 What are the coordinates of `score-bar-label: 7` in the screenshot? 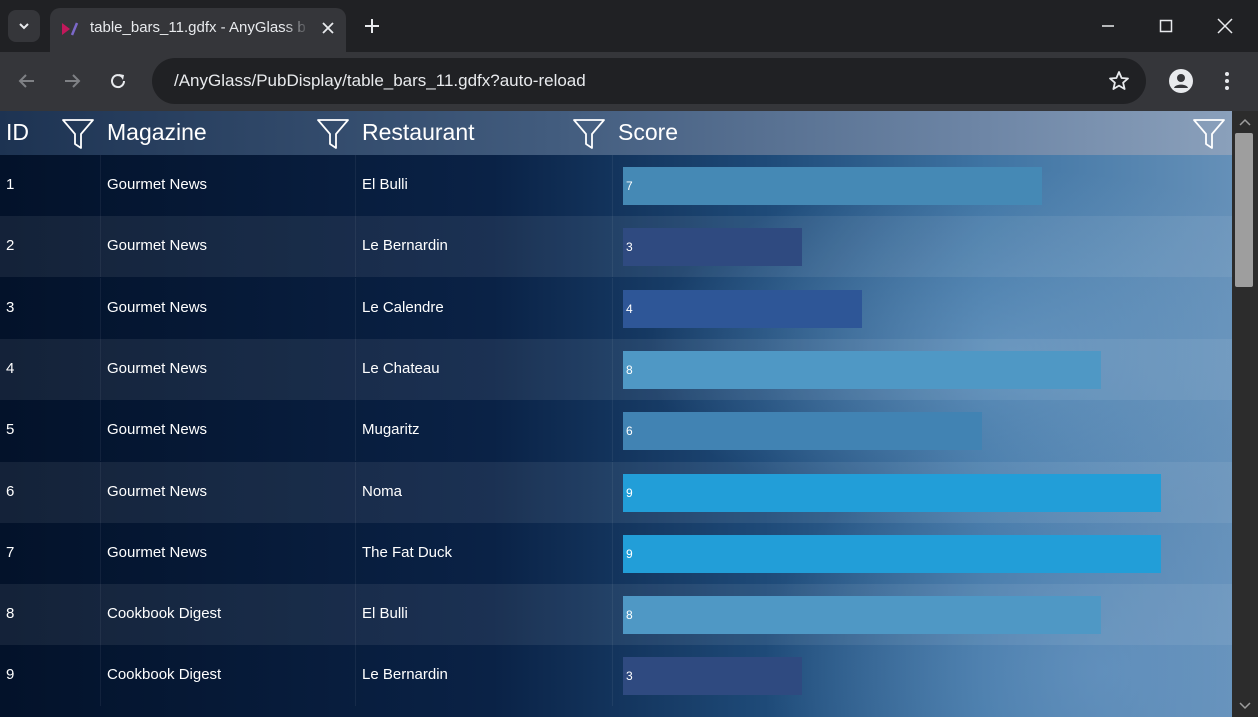 It's located at (629, 186).